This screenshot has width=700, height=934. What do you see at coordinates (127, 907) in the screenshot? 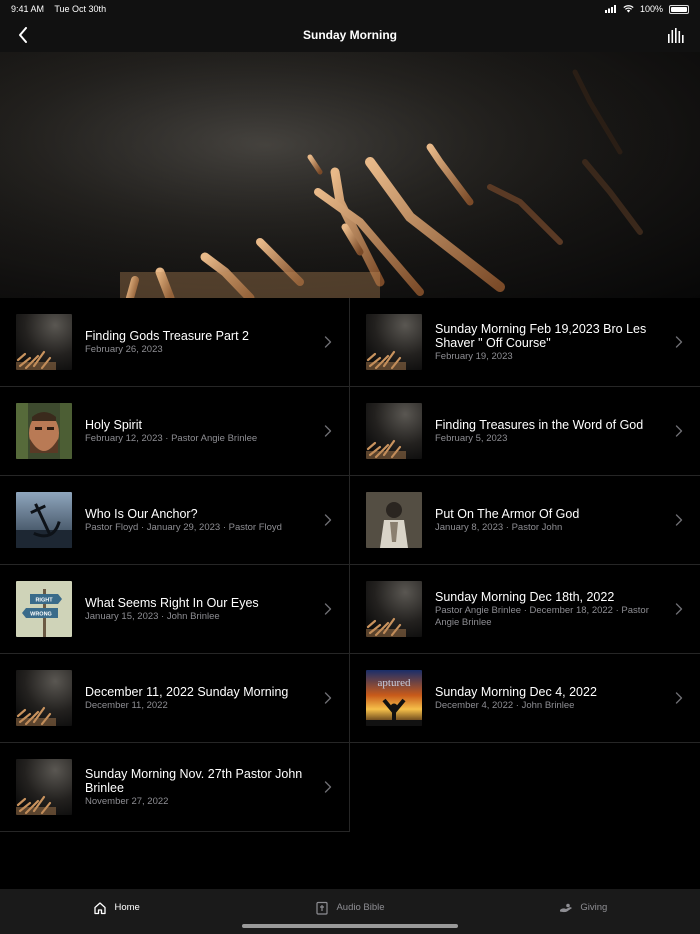
I see `tab-home-label: Home` at bounding box center [127, 907].